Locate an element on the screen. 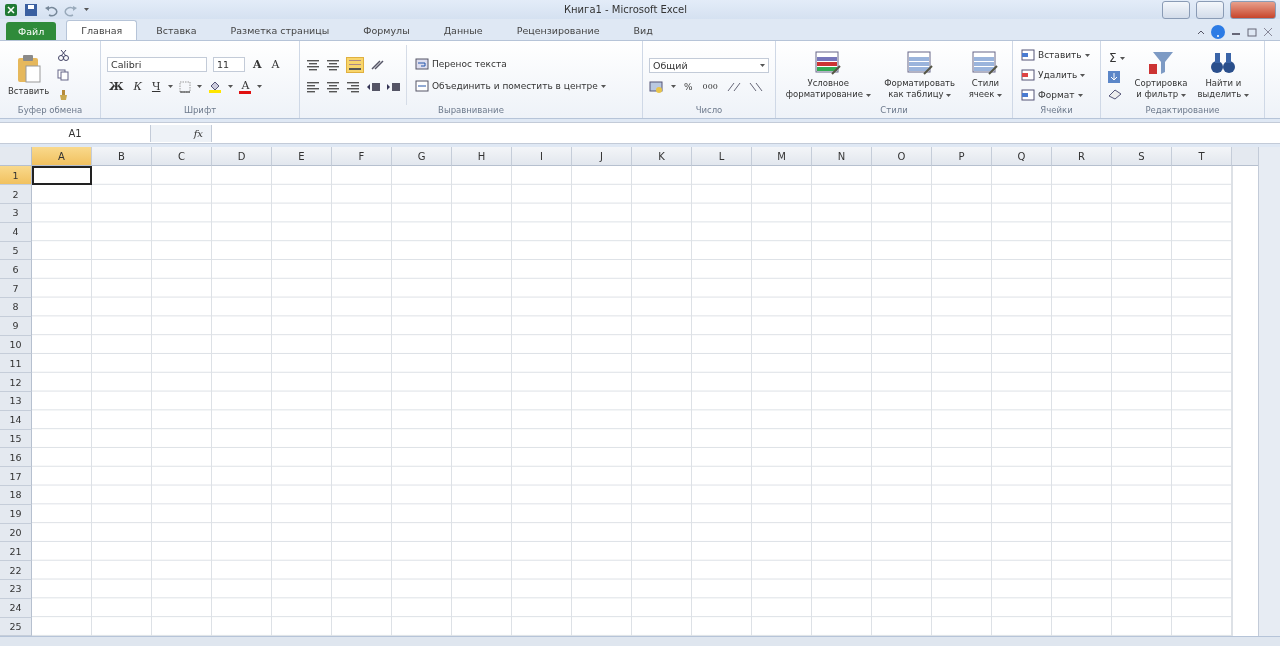 This screenshot has height=646, width=1280. style-button: Условное форматирование is located at coordinates (828, 75).